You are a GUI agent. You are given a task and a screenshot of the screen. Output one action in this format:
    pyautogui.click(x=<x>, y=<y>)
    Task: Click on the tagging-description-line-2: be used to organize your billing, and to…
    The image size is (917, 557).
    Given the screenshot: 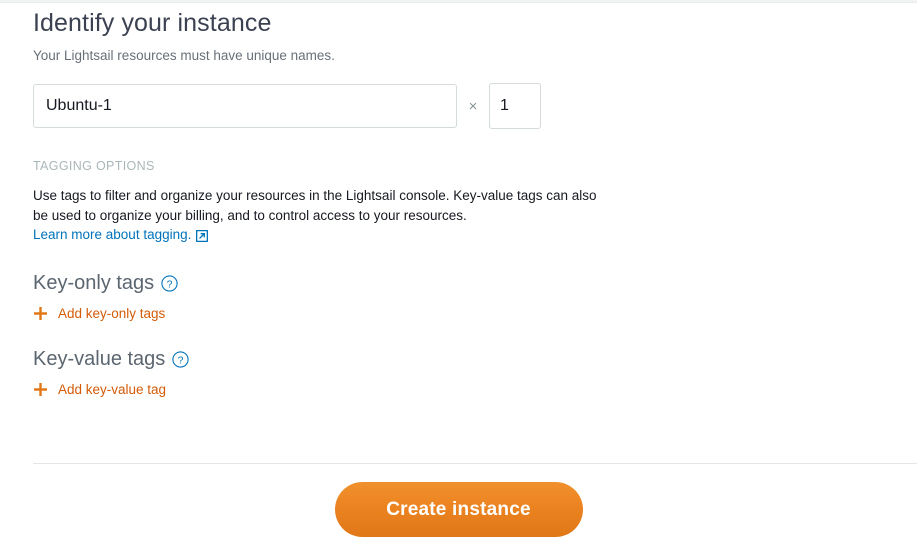 What is the action you would take?
    pyautogui.click(x=250, y=215)
    